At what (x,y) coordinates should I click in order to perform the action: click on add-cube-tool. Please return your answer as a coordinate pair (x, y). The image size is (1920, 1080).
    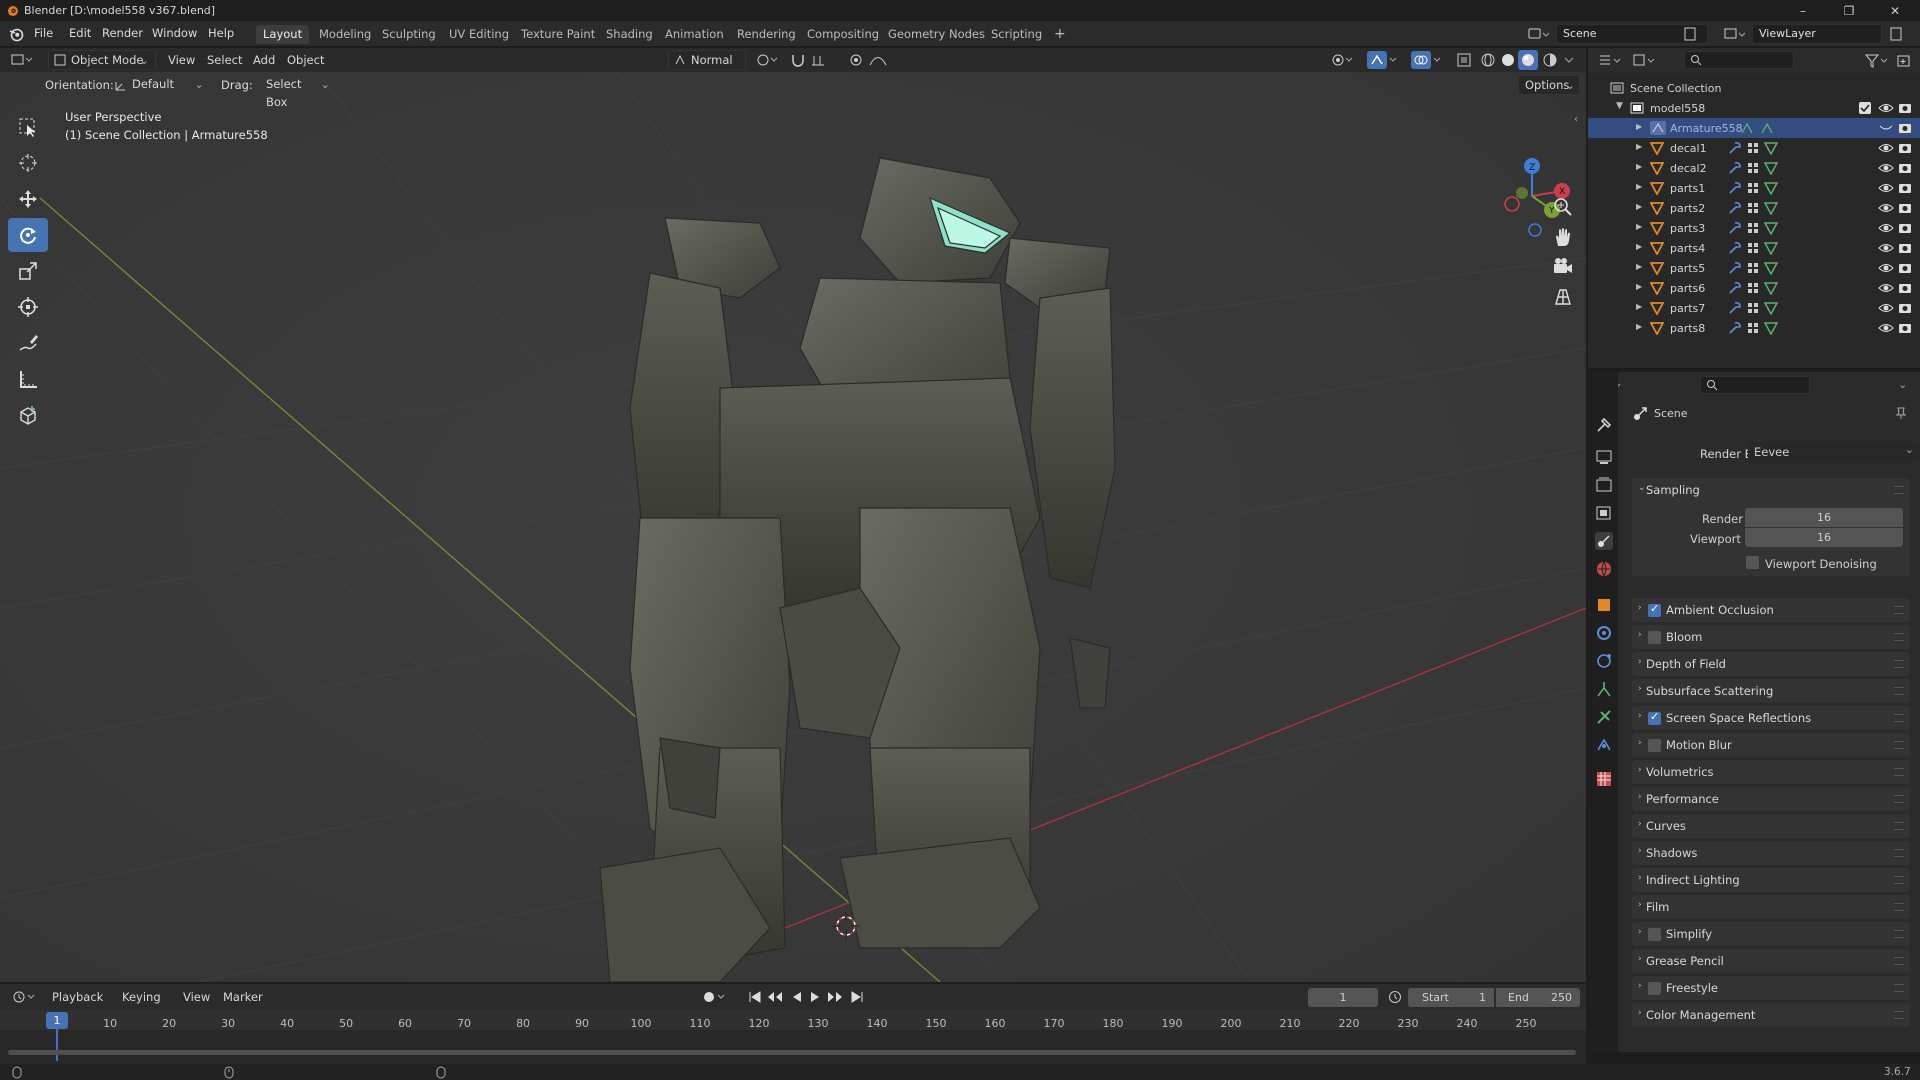
    Looking at the image, I should click on (28, 415).